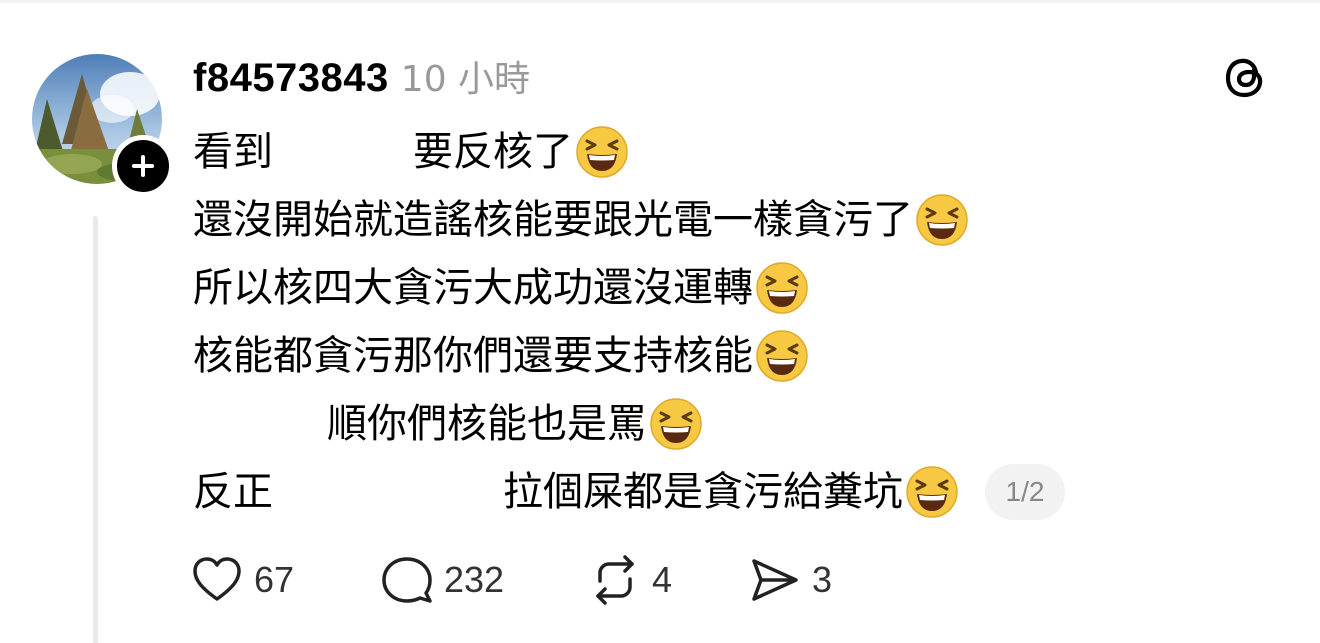 The height and width of the screenshot is (643, 1320). Describe the element at coordinates (487, 424) in the screenshot. I see `post-line-5-text: 順你們核能也是罵` at that location.